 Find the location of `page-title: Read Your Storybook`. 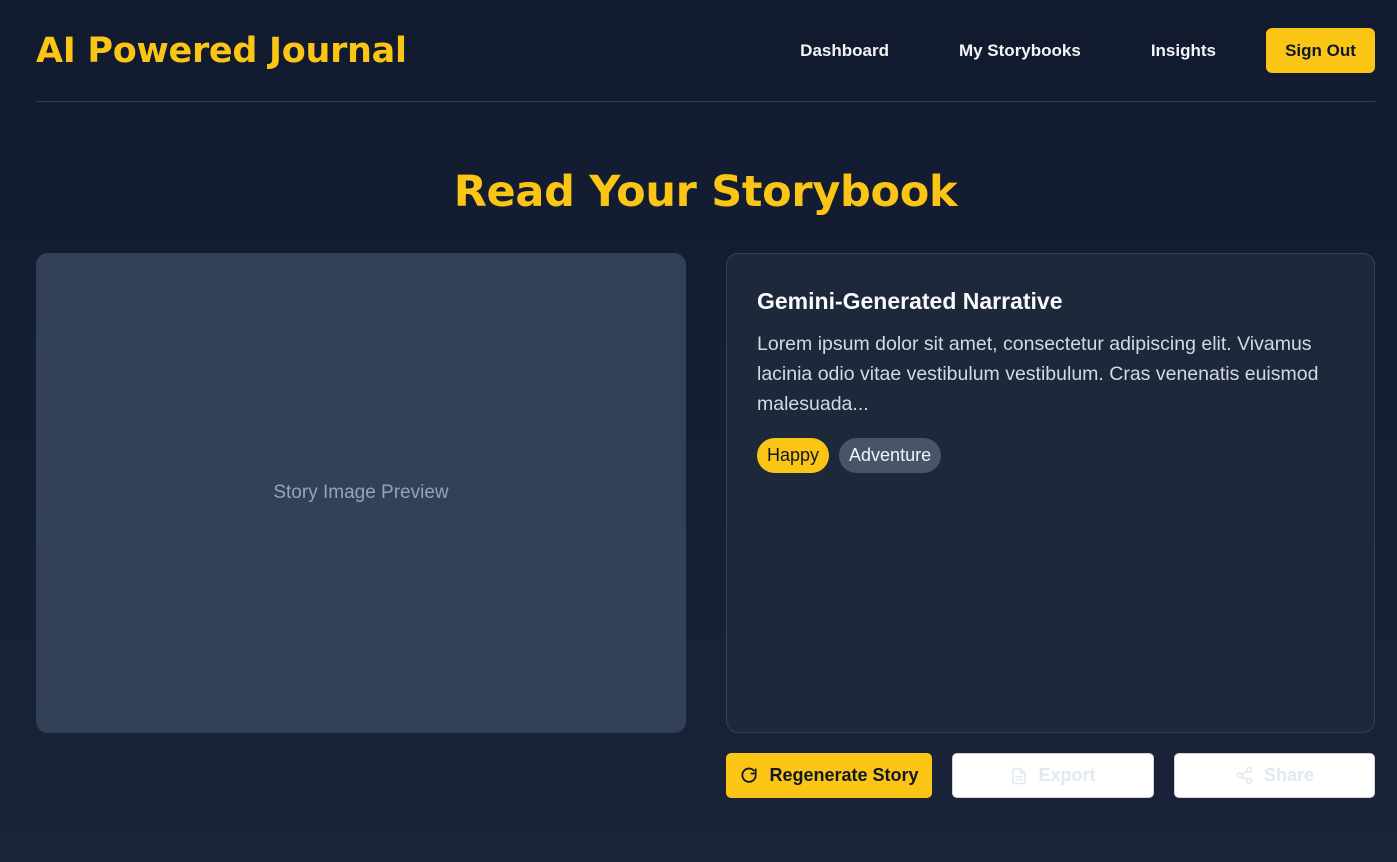

page-title: Read Your Storybook is located at coordinates (705, 192).